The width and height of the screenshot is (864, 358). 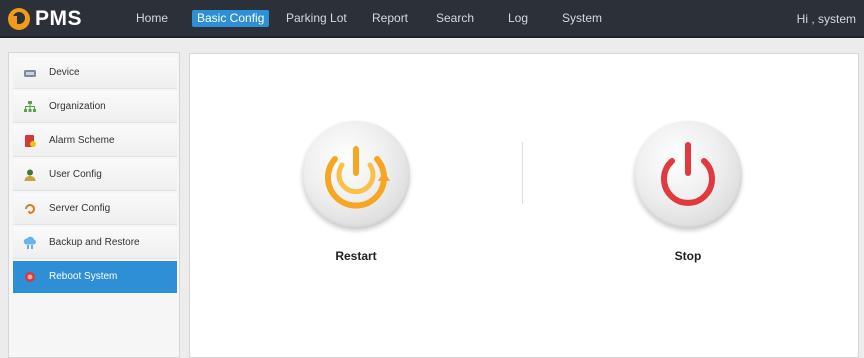 What do you see at coordinates (30, 243) in the screenshot?
I see `backup-icon` at bounding box center [30, 243].